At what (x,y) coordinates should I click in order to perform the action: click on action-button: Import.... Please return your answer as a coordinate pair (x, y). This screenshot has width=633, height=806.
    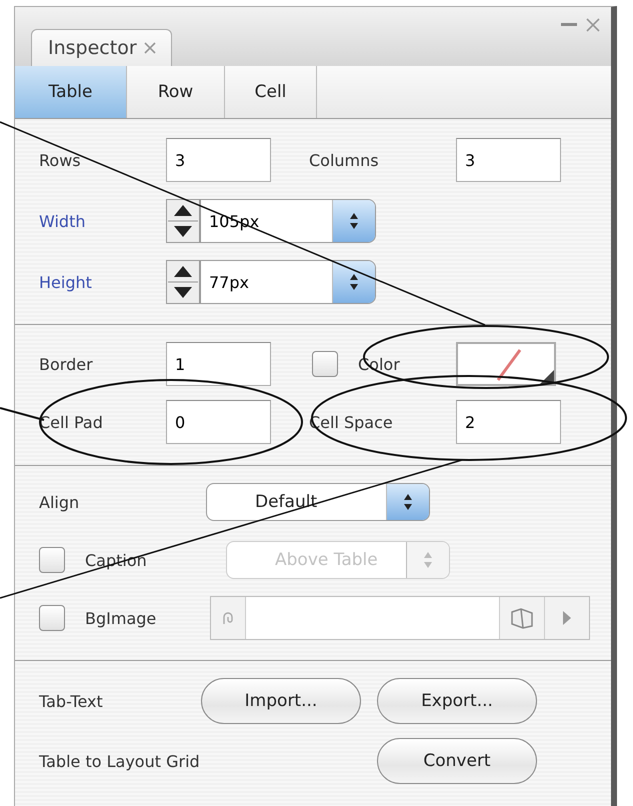
    Looking at the image, I should click on (281, 701).